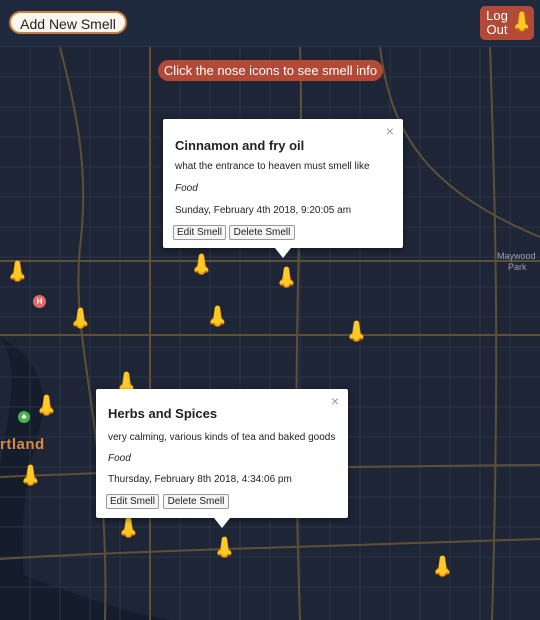 The image size is (540, 620). Describe the element at coordinates (22, 444) in the screenshot. I see `map-city-label: rtland` at that location.